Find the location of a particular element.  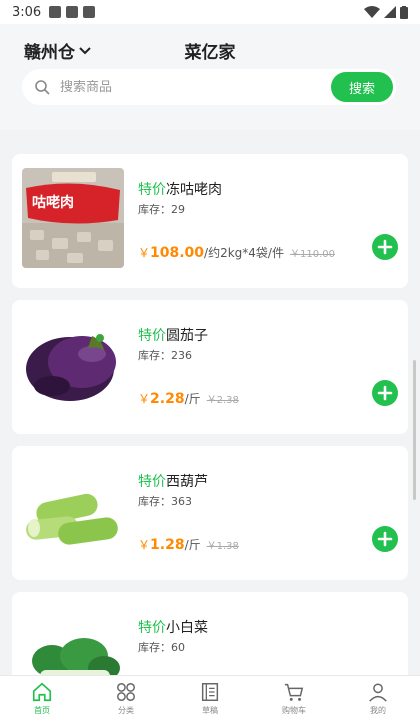

bottom-tab-bar: 首页 分类 草稿 购物车 我的 is located at coordinates (210, 697).